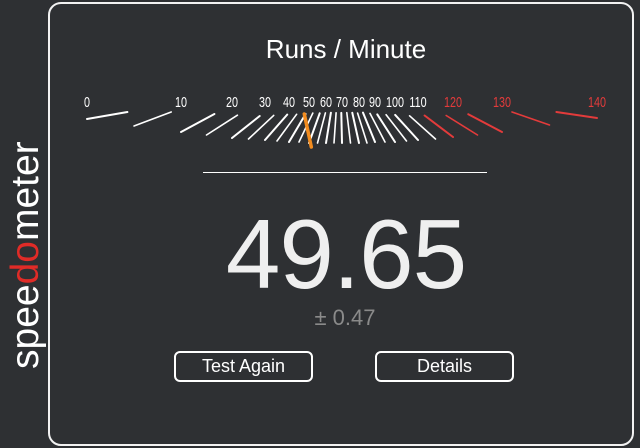 The height and width of the screenshot is (448, 640). I want to click on gauge-label-80: 80, so click(359, 101).